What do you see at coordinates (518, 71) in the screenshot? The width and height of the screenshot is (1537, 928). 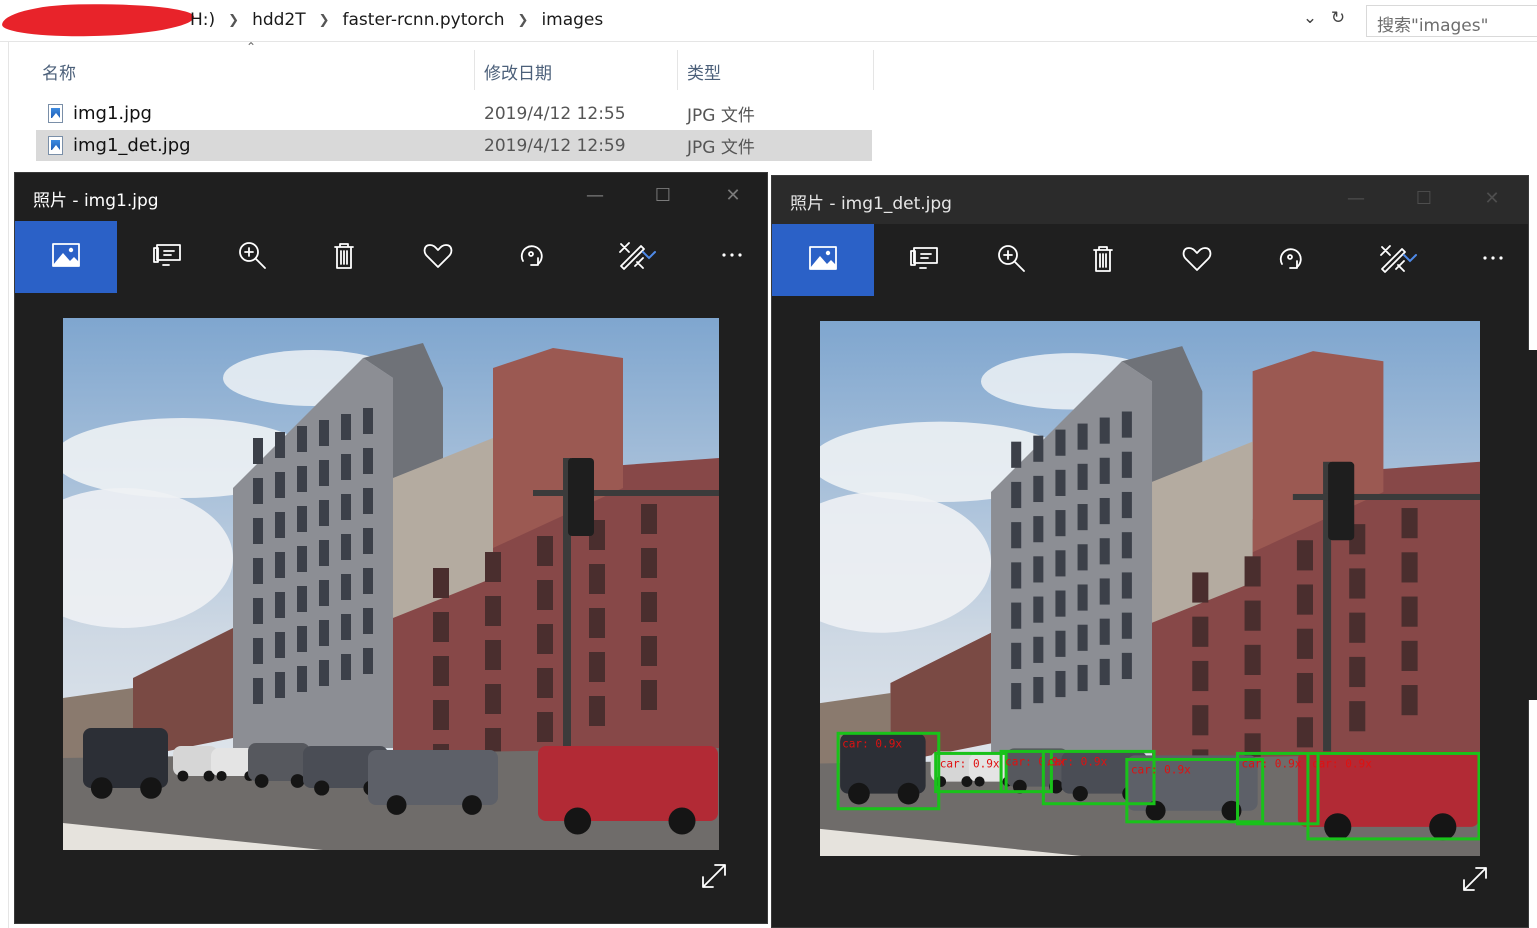 I see `column-header-date: 修改日期` at bounding box center [518, 71].